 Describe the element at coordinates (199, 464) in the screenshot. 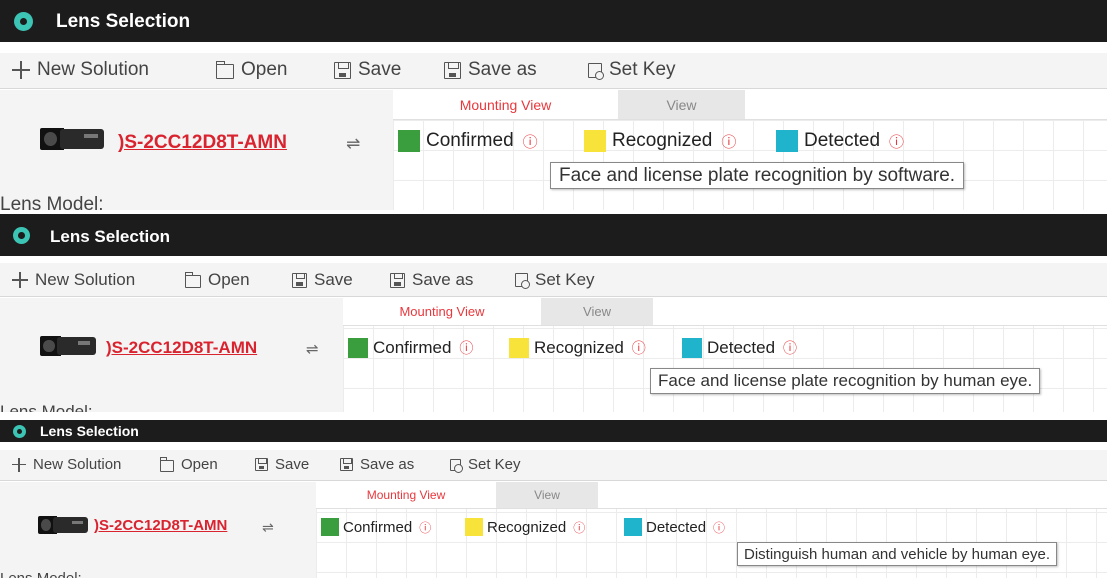

I see `open-label: Open` at that location.